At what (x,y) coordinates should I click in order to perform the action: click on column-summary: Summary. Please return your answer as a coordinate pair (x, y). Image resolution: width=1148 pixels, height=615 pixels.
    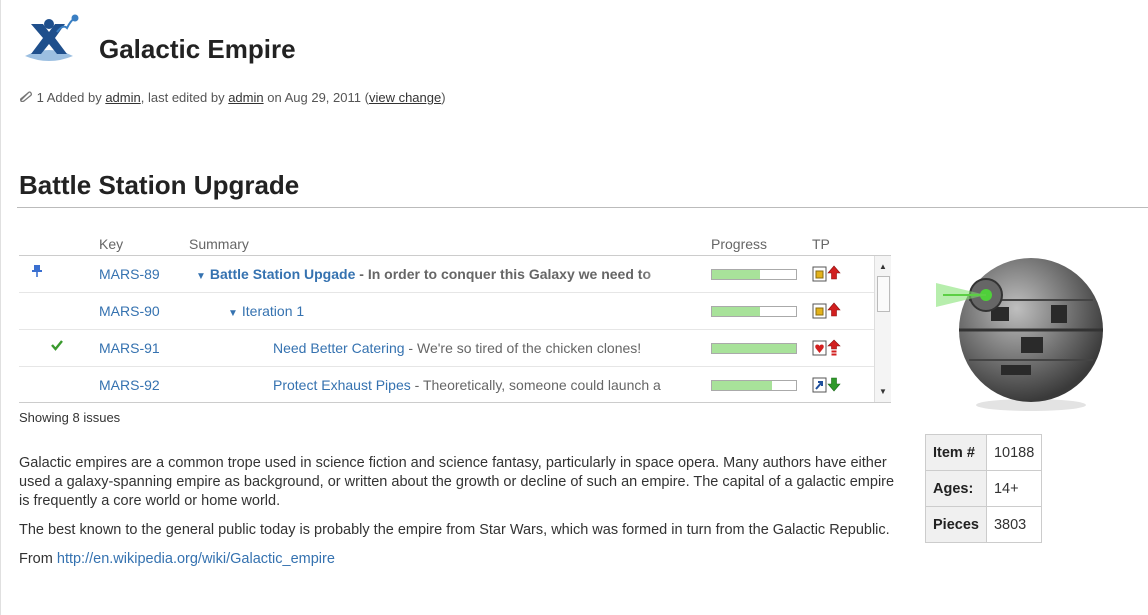
    Looking at the image, I should click on (219, 244).